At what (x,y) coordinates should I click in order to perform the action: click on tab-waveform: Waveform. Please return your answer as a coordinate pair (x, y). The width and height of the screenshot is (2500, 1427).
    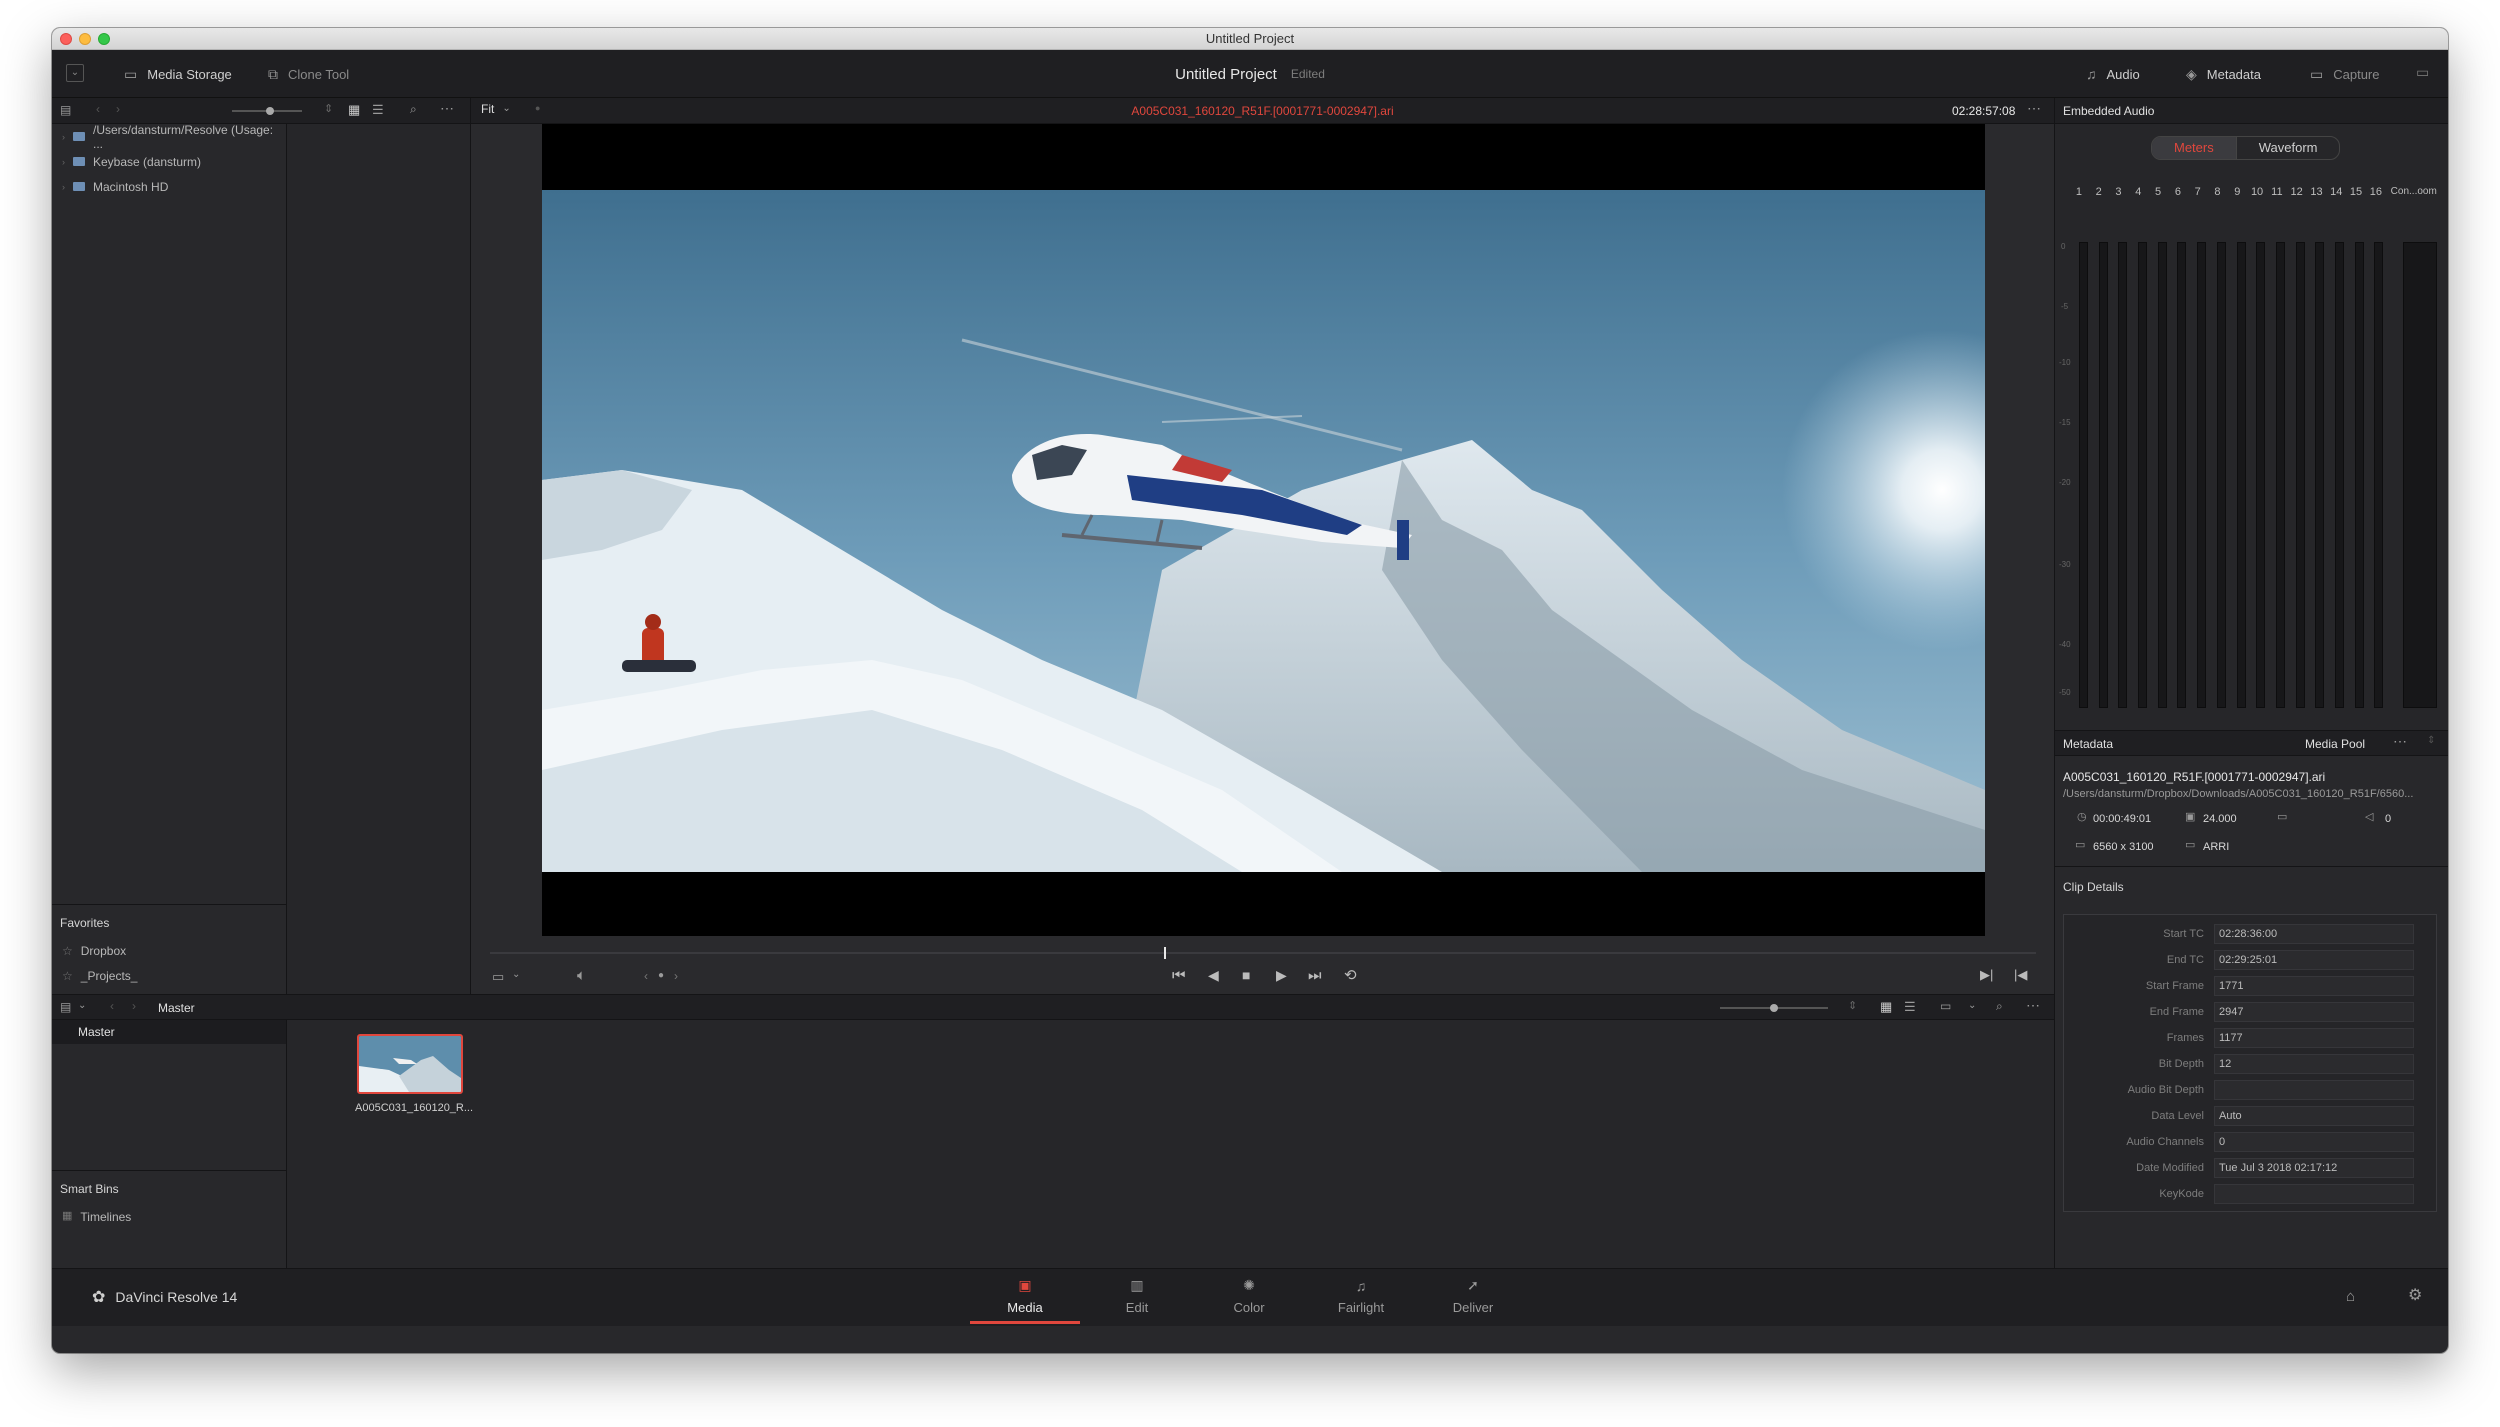
    Looking at the image, I should click on (2287, 148).